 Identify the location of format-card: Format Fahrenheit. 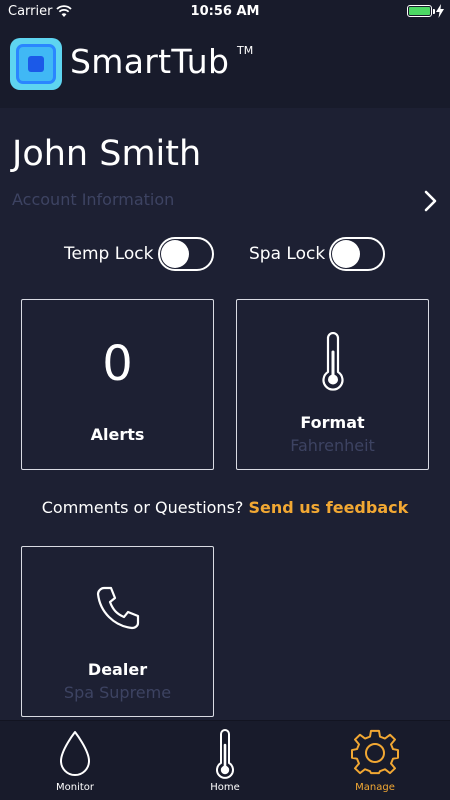
(332, 384).